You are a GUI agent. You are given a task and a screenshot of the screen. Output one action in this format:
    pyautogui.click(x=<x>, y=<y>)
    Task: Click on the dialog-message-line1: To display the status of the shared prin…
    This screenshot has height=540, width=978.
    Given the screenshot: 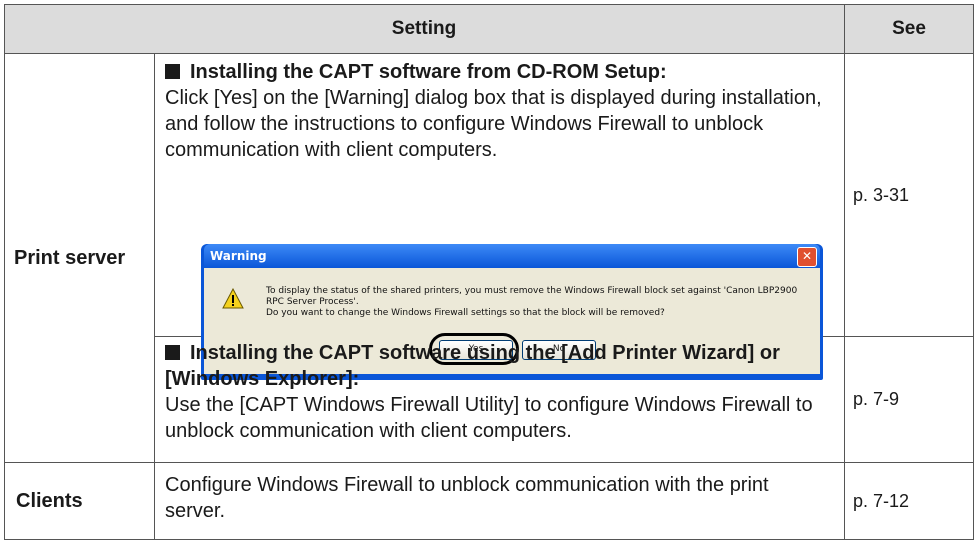 What is the action you would take?
    pyautogui.click(x=532, y=296)
    